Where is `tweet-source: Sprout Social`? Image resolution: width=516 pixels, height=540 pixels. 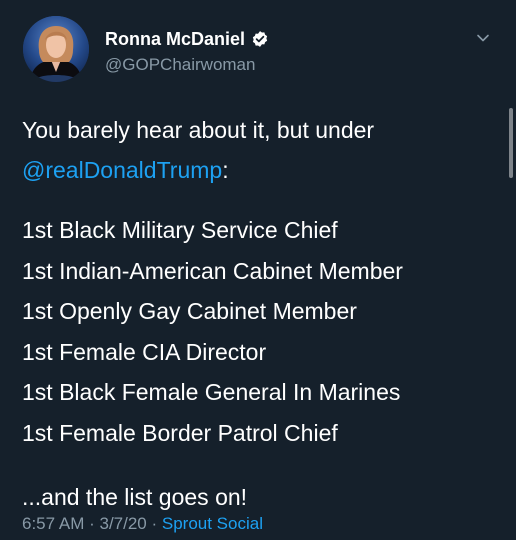
tweet-source: Sprout Social is located at coordinates (212, 523).